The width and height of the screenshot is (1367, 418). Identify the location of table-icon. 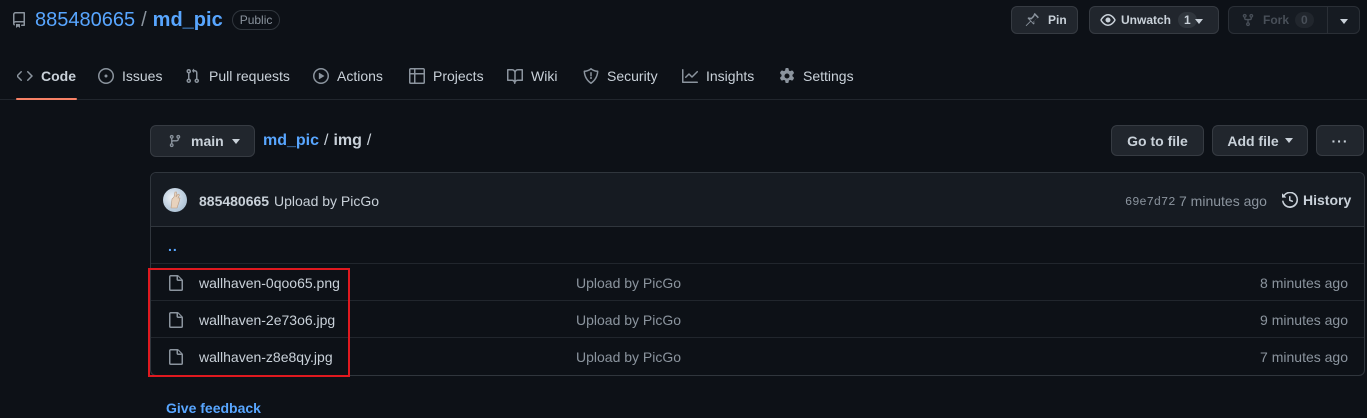
(417, 76).